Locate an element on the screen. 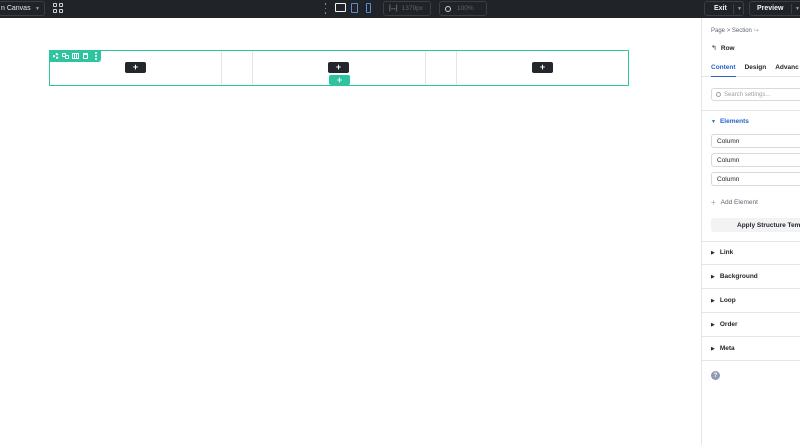 The image size is (800, 445). mobile-view-icon is located at coordinates (368, 8).